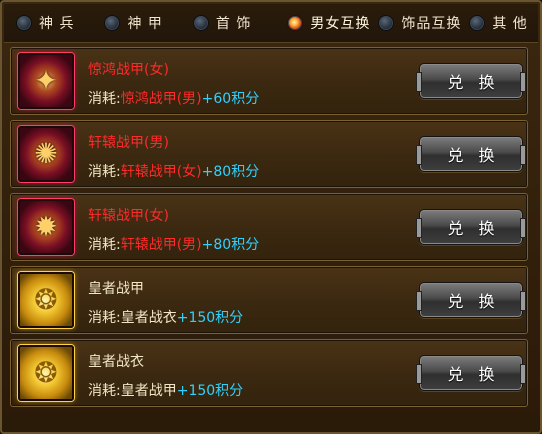 This screenshot has width=542, height=434. I want to click on tab-bar: 神 兵 神 甲 首 饰 男女互换 饰品互换 其 他, so click(271, 23).